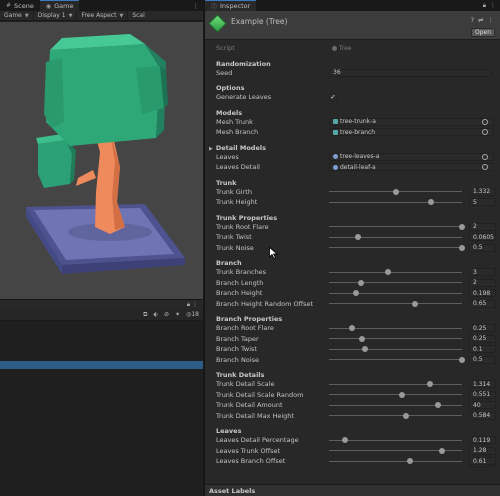 Image resolution: width=500 pixels, height=496 pixels. What do you see at coordinates (395, 304) in the screenshot?
I see `branch-height-random-offset-slider` at bounding box center [395, 304].